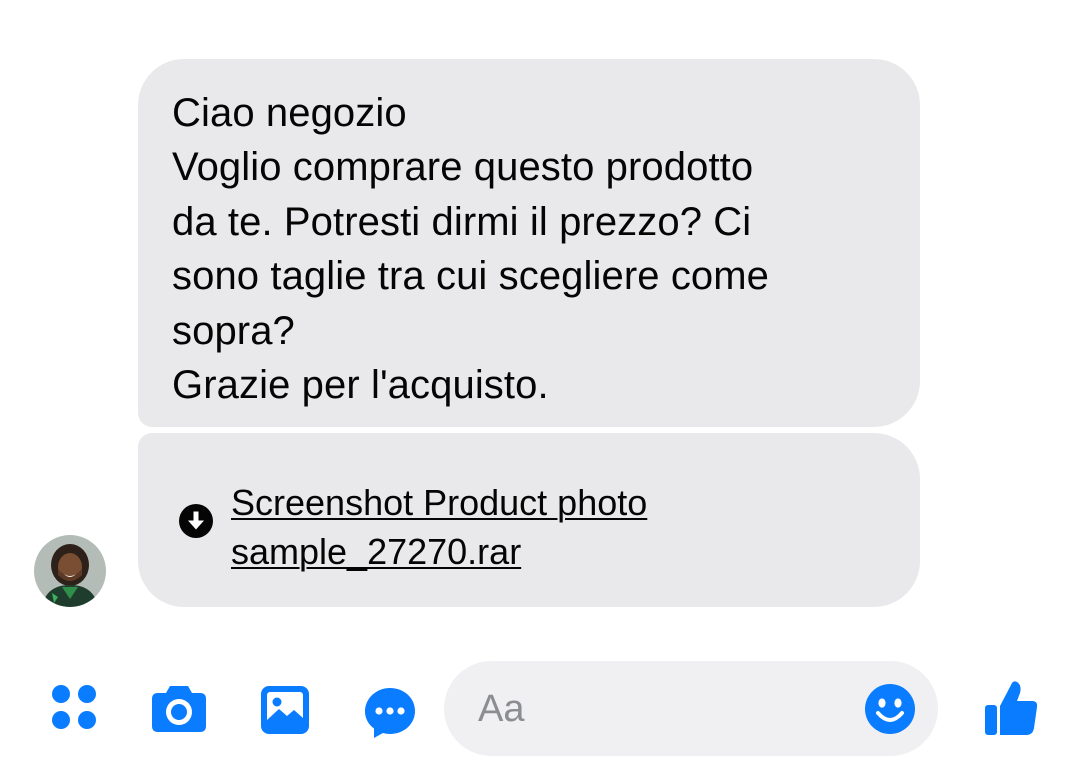  I want to click on camera-icon, so click(179, 709).